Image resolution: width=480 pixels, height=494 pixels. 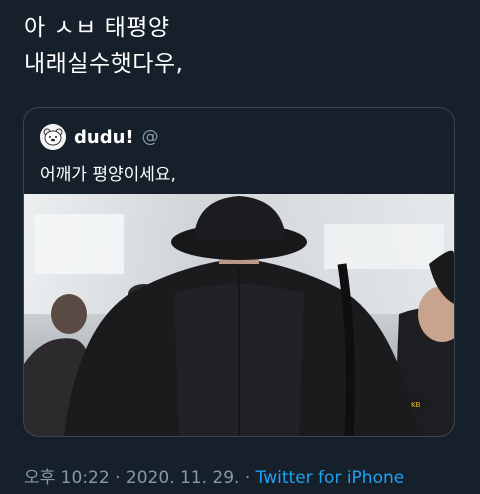 I want to click on quoted-tweet-header: dudu! @, so click(x=99, y=137).